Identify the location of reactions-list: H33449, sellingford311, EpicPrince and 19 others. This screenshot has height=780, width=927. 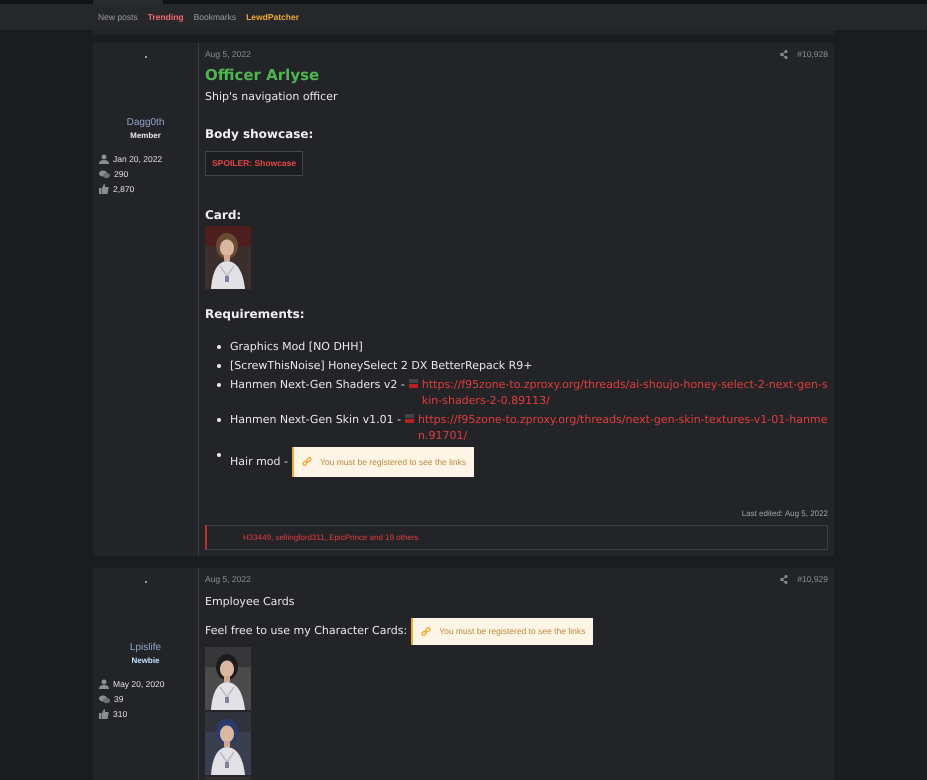
(331, 538).